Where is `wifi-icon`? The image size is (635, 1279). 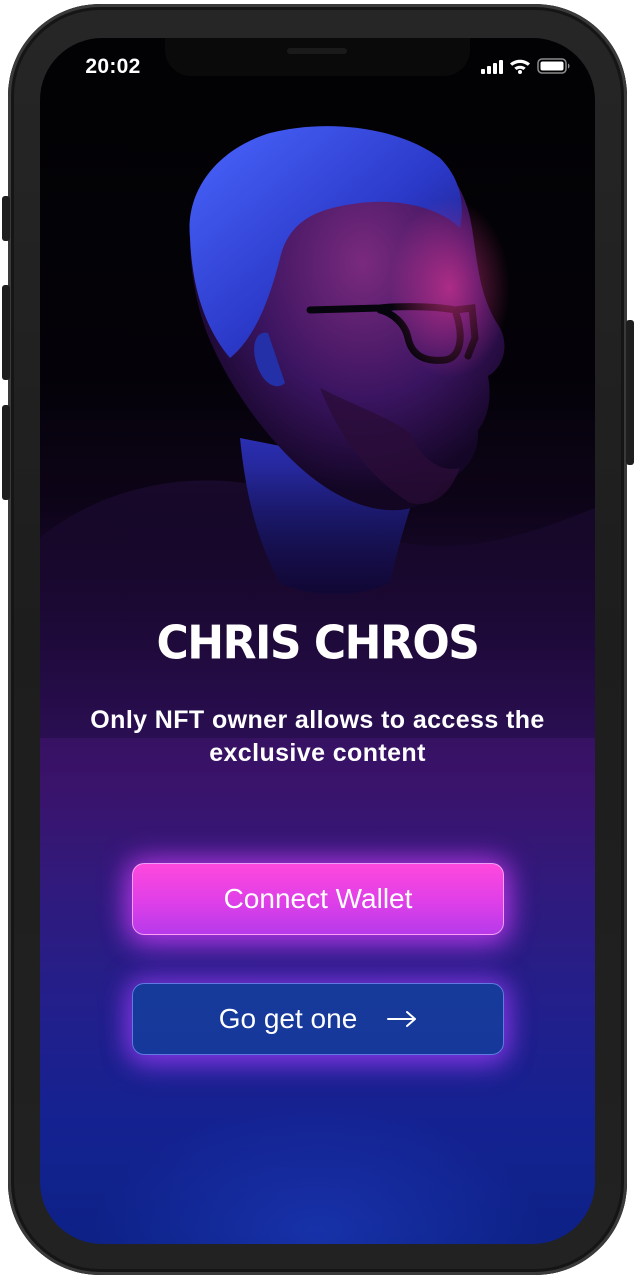 wifi-icon is located at coordinates (520, 68).